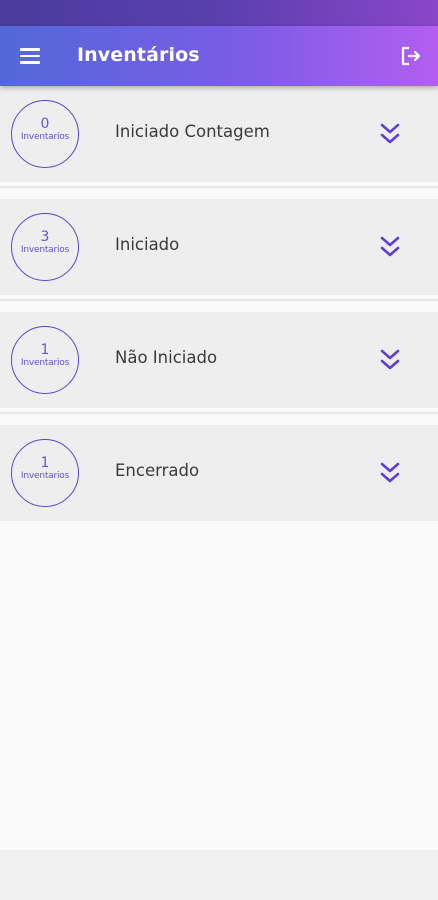 The width and height of the screenshot is (438, 900). I want to click on status-card-iniciado-contagem: 0 Inventarios Iniciado Contagem, so click(219, 134).